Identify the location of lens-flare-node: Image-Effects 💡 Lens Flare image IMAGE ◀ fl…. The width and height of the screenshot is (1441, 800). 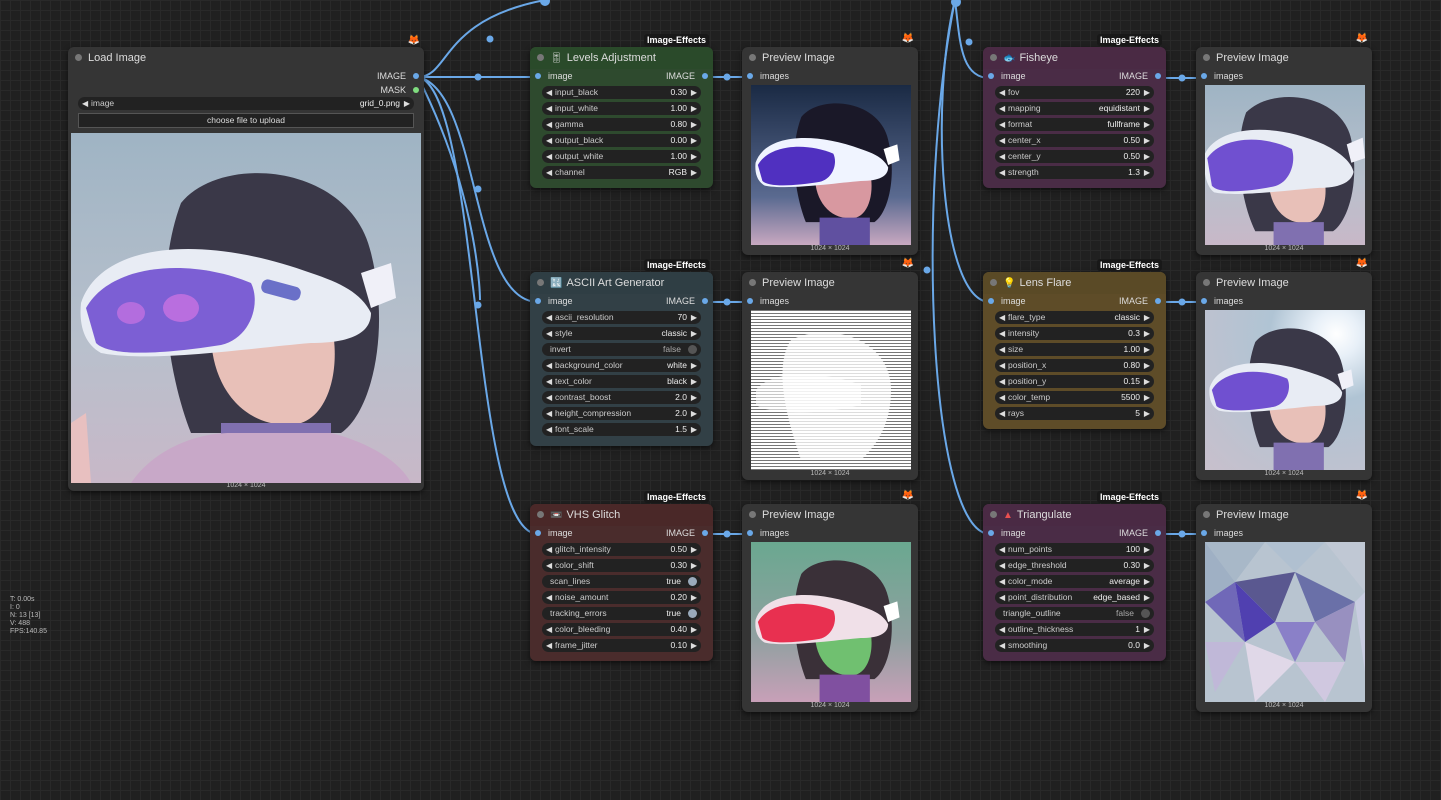
(1074, 344).